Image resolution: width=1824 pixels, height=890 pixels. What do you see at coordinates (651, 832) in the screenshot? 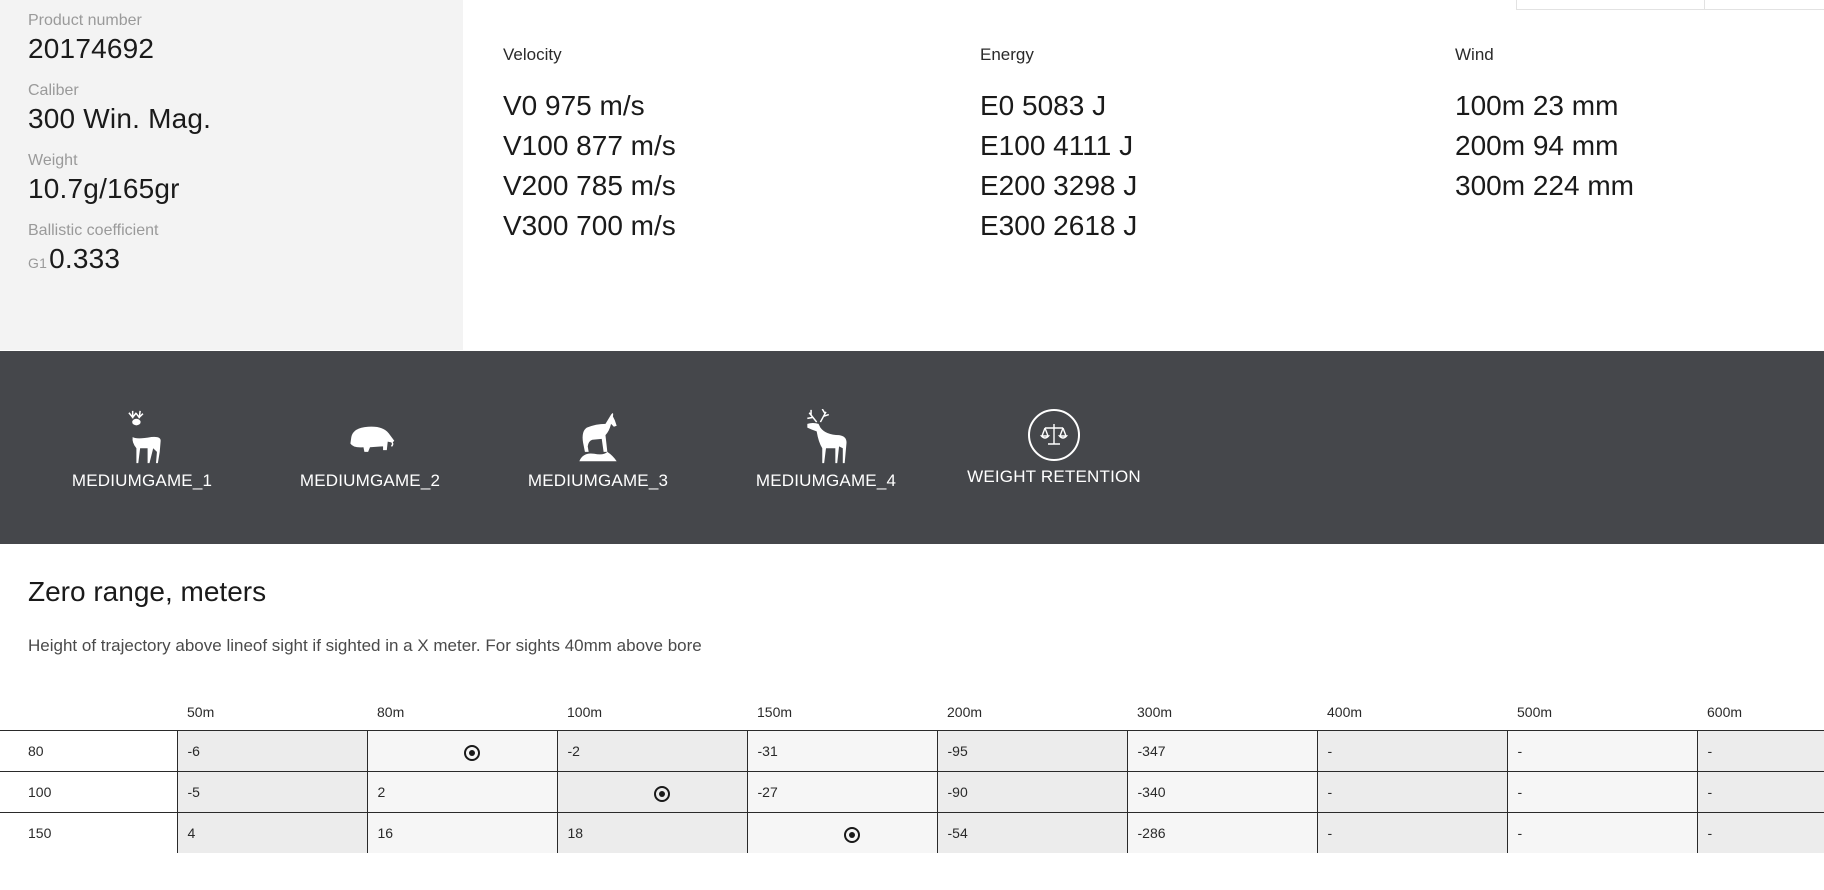
I see `table-cell: 18` at bounding box center [651, 832].